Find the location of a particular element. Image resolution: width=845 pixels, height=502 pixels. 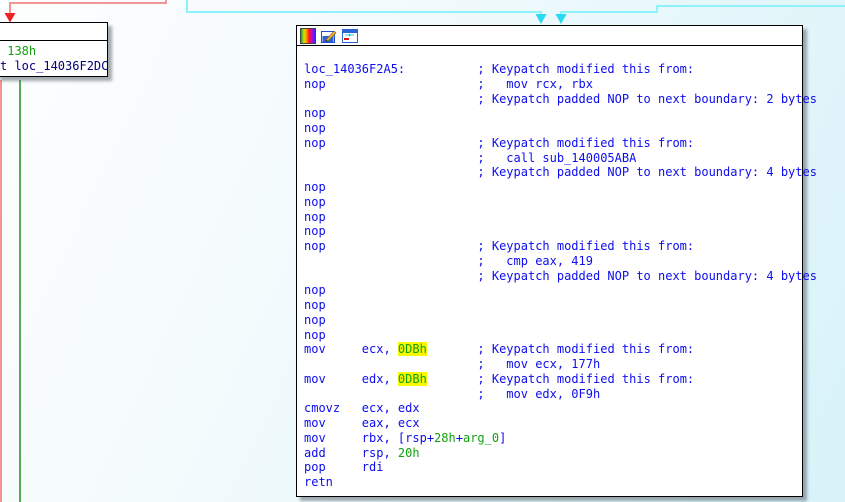

asm-segment: t loc_14036F2DC is located at coordinates (54, 65).